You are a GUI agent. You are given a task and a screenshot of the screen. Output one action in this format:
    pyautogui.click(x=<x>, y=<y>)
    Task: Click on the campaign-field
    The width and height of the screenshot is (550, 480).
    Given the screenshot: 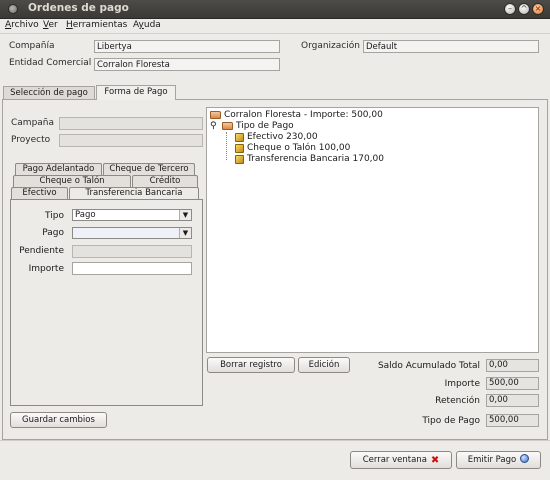 What is the action you would take?
    pyautogui.click(x=131, y=123)
    